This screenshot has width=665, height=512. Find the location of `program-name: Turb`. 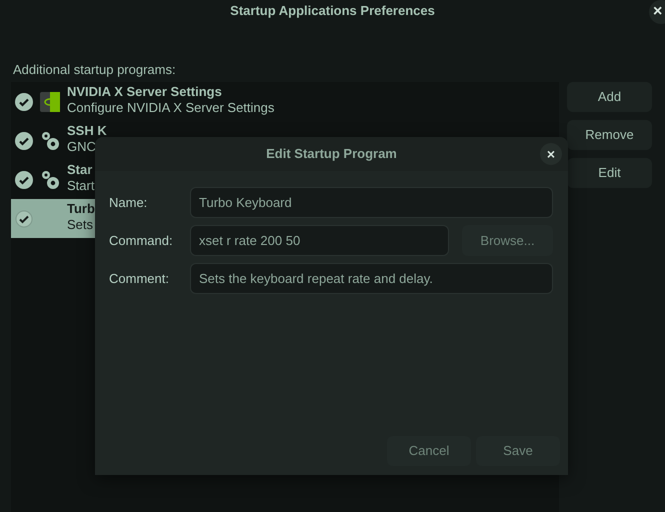

program-name: Turb is located at coordinates (81, 209).